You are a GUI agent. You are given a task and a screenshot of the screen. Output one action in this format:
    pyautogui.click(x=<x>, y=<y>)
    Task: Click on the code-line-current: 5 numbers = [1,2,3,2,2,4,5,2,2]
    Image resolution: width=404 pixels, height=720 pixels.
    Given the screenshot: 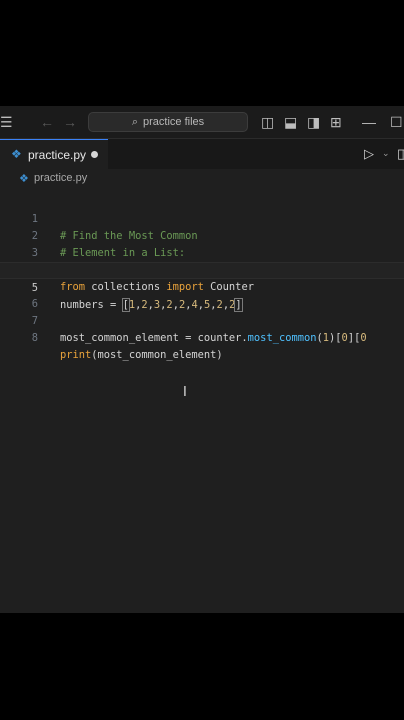 What is the action you would take?
    pyautogui.click(x=202, y=287)
    